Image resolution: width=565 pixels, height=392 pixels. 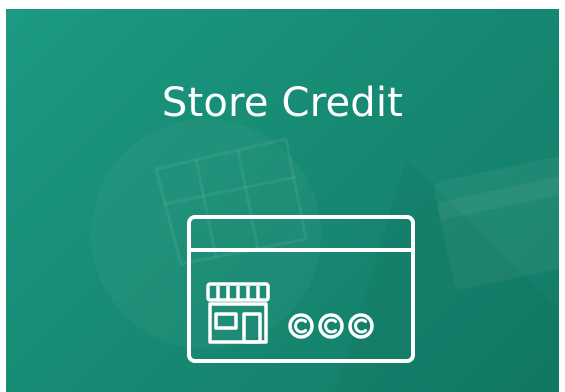 I want to click on coins-icon, so click(x=331, y=326).